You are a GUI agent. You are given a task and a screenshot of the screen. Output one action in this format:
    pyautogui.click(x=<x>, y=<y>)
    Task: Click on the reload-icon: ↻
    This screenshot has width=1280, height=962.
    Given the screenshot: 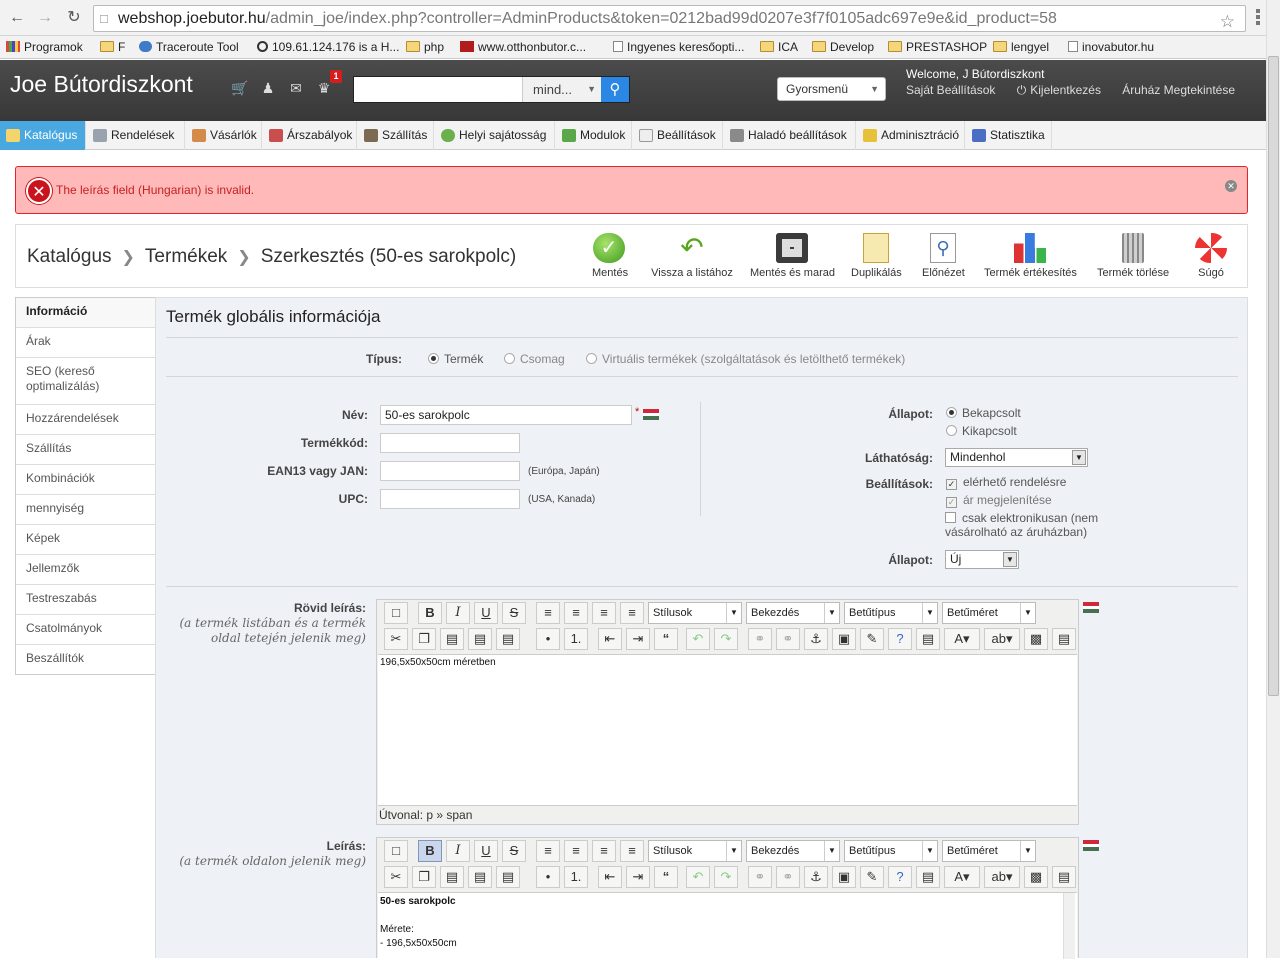 What is the action you would take?
    pyautogui.click(x=74, y=18)
    